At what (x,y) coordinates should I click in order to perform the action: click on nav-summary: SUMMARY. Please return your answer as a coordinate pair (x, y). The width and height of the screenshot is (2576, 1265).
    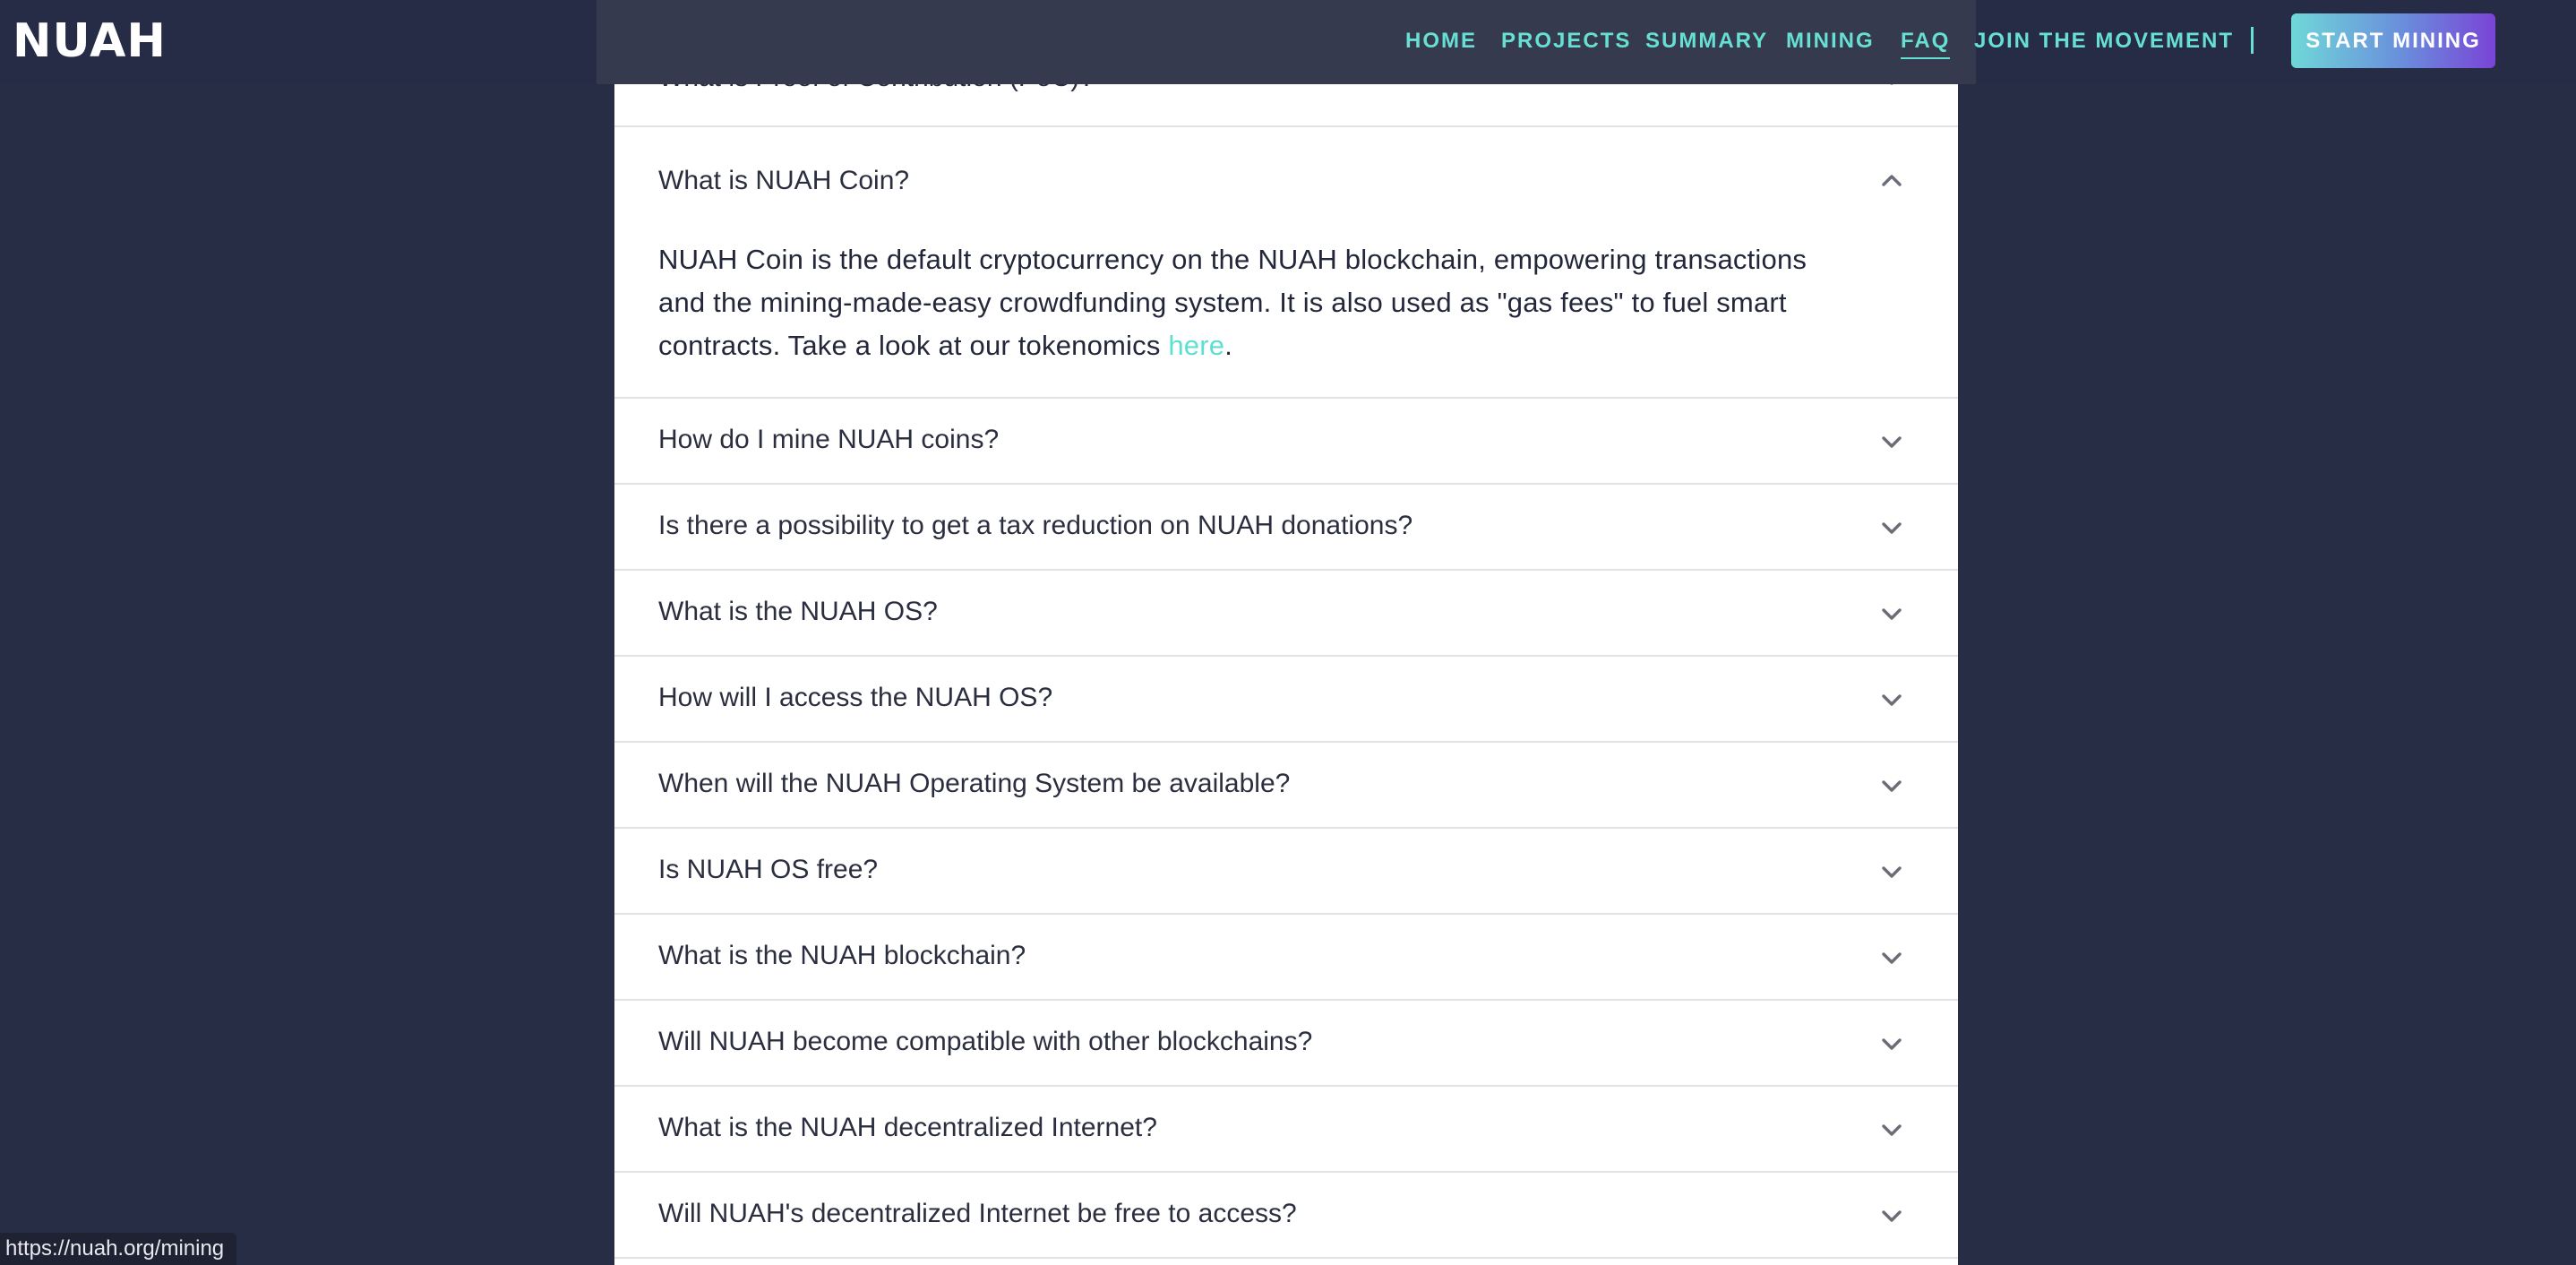
    Looking at the image, I should click on (1706, 41).